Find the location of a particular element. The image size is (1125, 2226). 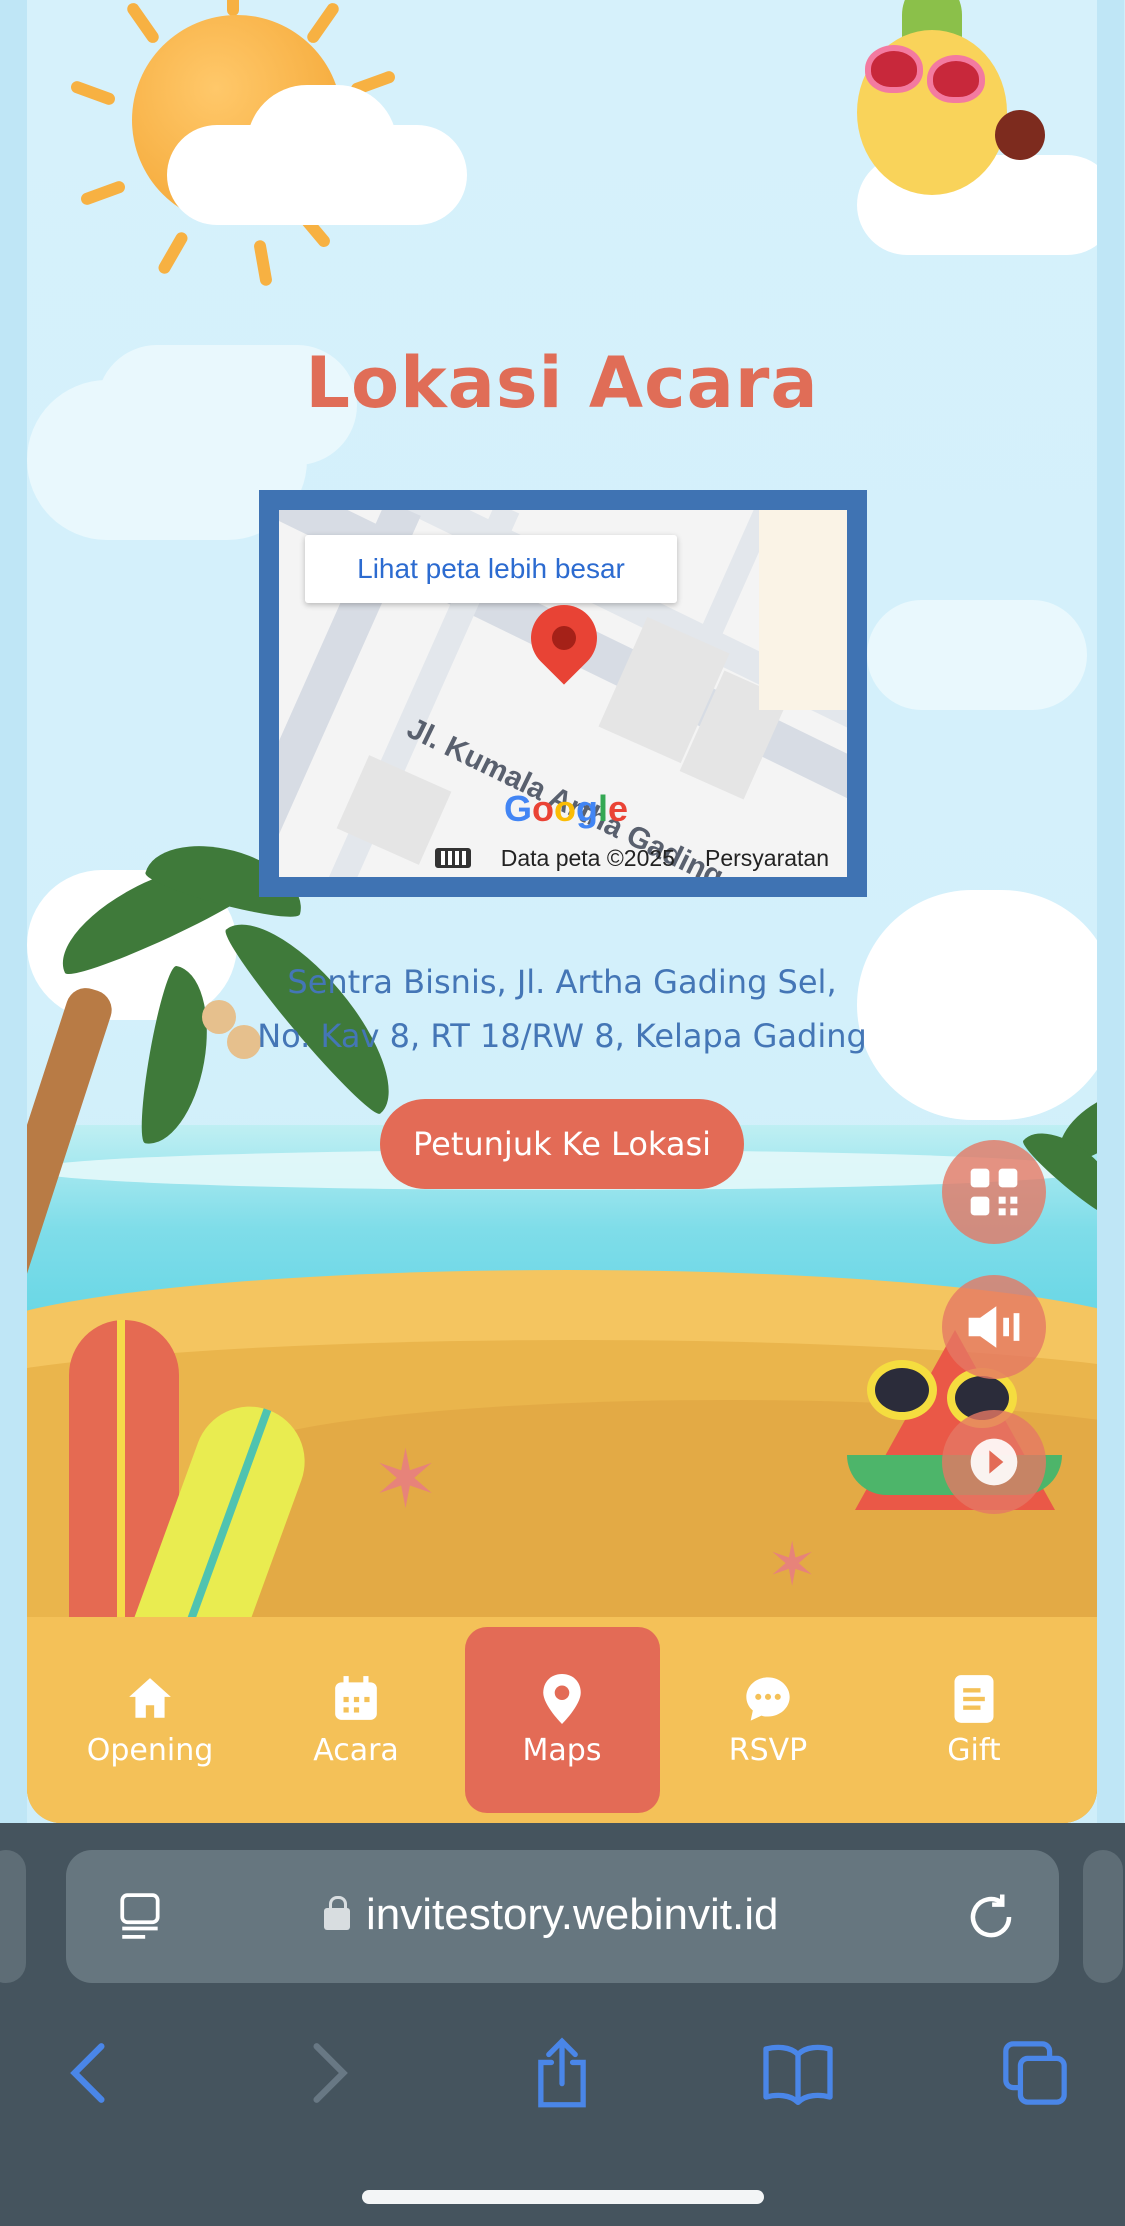

speaker-icon is located at coordinates (994, 1327).